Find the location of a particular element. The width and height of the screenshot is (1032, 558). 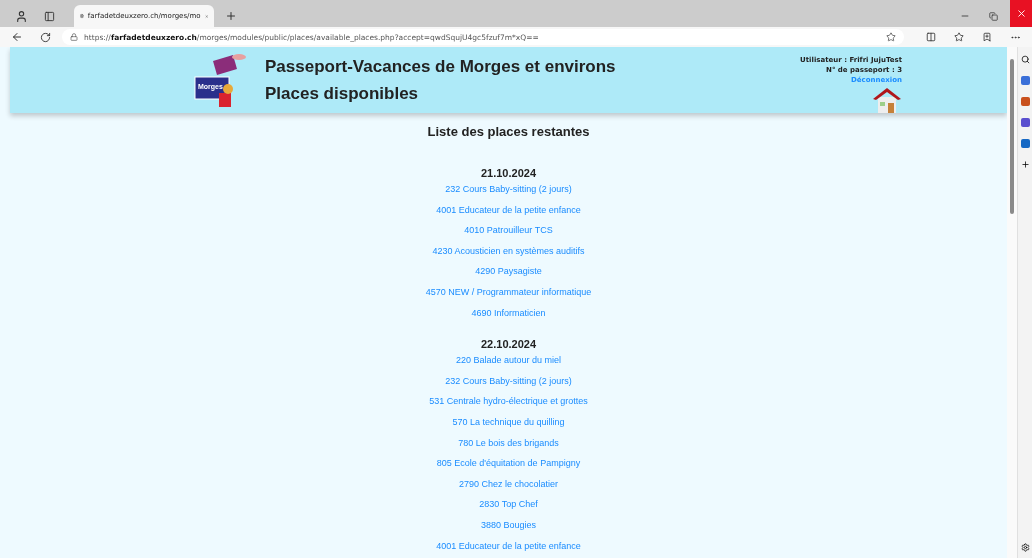

place-link: 570 La technique du quilling is located at coordinates (508, 422).